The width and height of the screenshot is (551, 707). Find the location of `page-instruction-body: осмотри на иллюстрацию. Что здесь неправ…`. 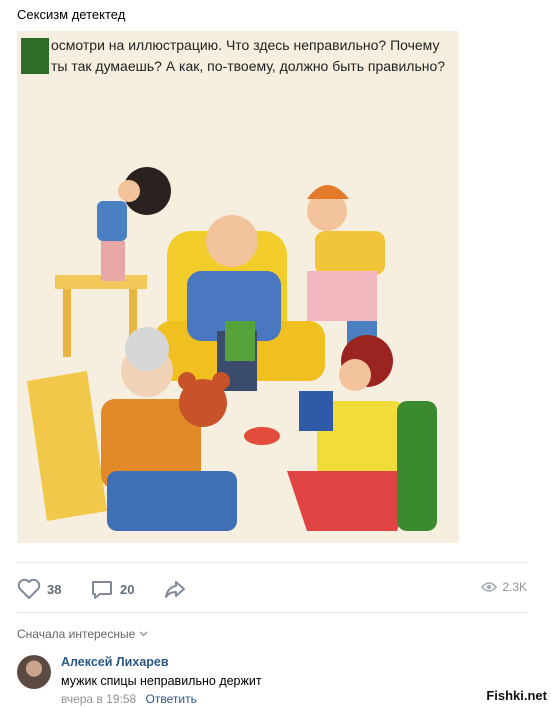

page-instruction-body: осмотри на иллюстрацию. Что здесь неправ… is located at coordinates (248, 55).